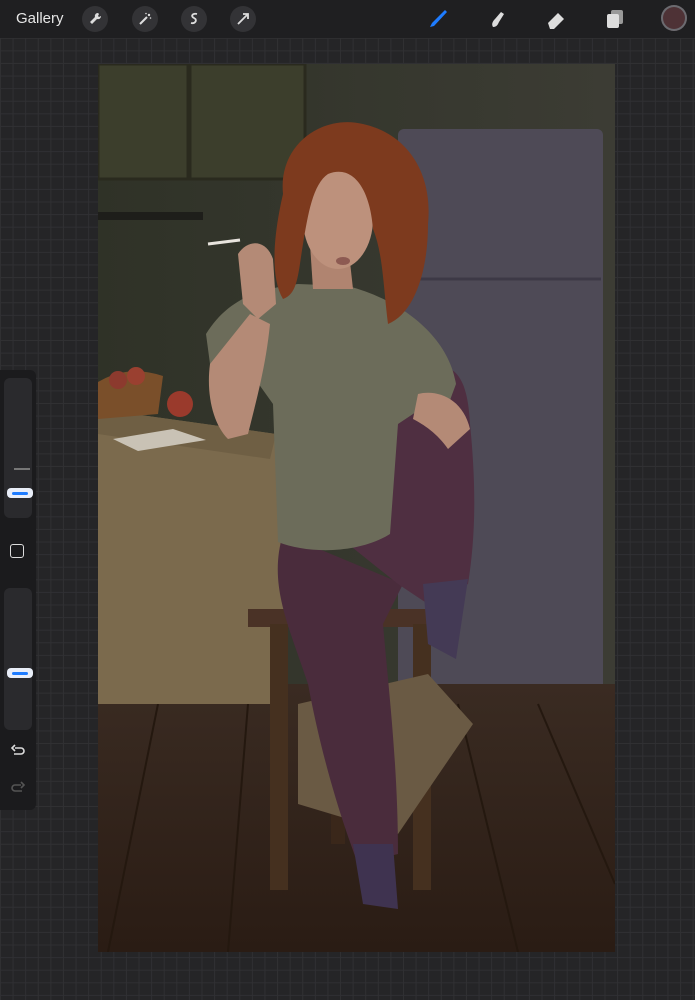 This screenshot has height=1000, width=695. What do you see at coordinates (438, 19) in the screenshot?
I see `brush-icon` at bounding box center [438, 19].